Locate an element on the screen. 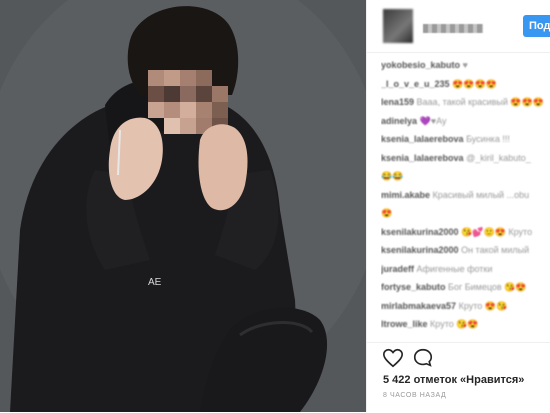 This screenshot has width=550, height=413. comment-item: mirlabmakaeva57 Круто 😍😘 is located at coordinates (465, 306).